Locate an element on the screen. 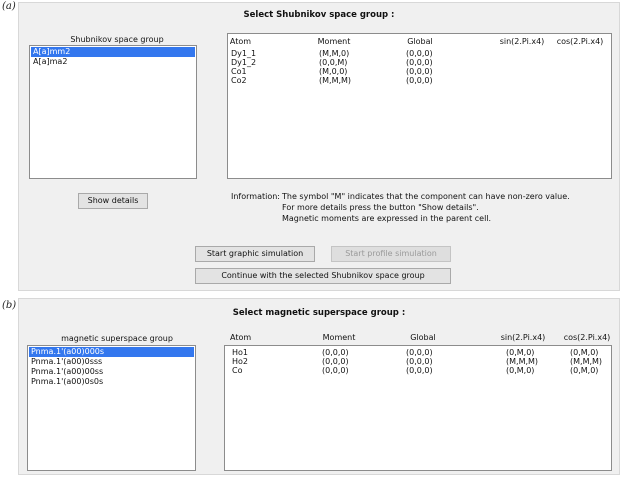 Image resolution: width=640 pixels, height=478 pixels. shubnikov-list-caption: Shubnikov space group is located at coordinates (117, 39).